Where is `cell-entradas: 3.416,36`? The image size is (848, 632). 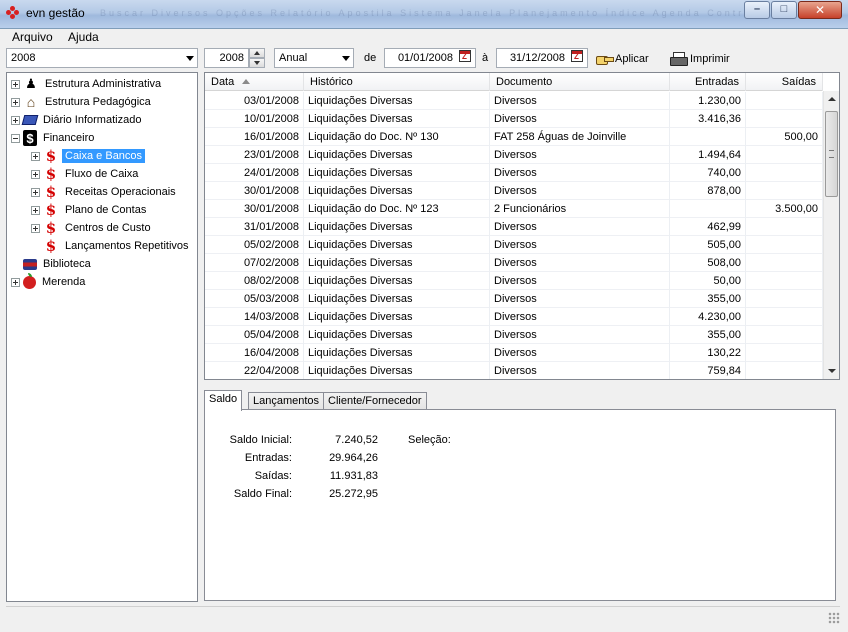
cell-entradas: 3.416,36 is located at coordinates (708, 119).